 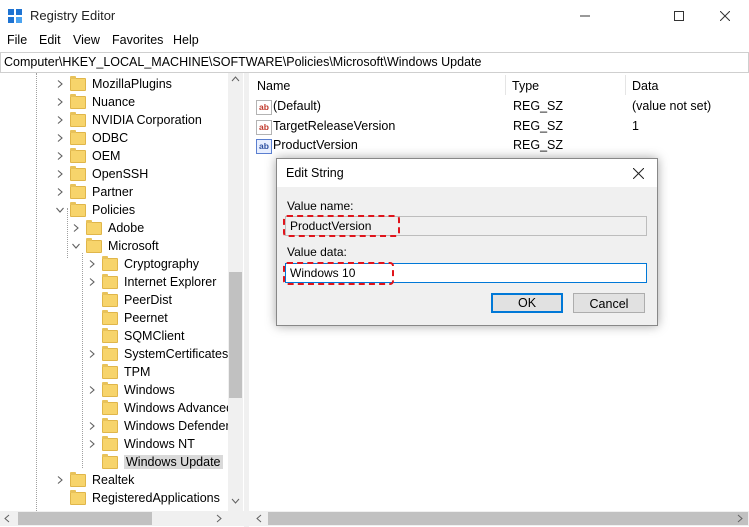 What do you see at coordinates (95, 102) in the screenshot?
I see `tree-item-nuance: Nuance` at bounding box center [95, 102].